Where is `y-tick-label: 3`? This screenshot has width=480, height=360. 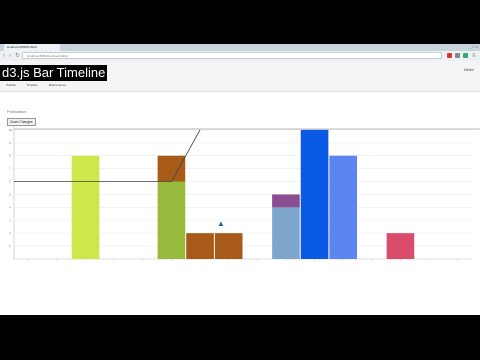
y-tick-label: 3 is located at coordinates (10, 220).